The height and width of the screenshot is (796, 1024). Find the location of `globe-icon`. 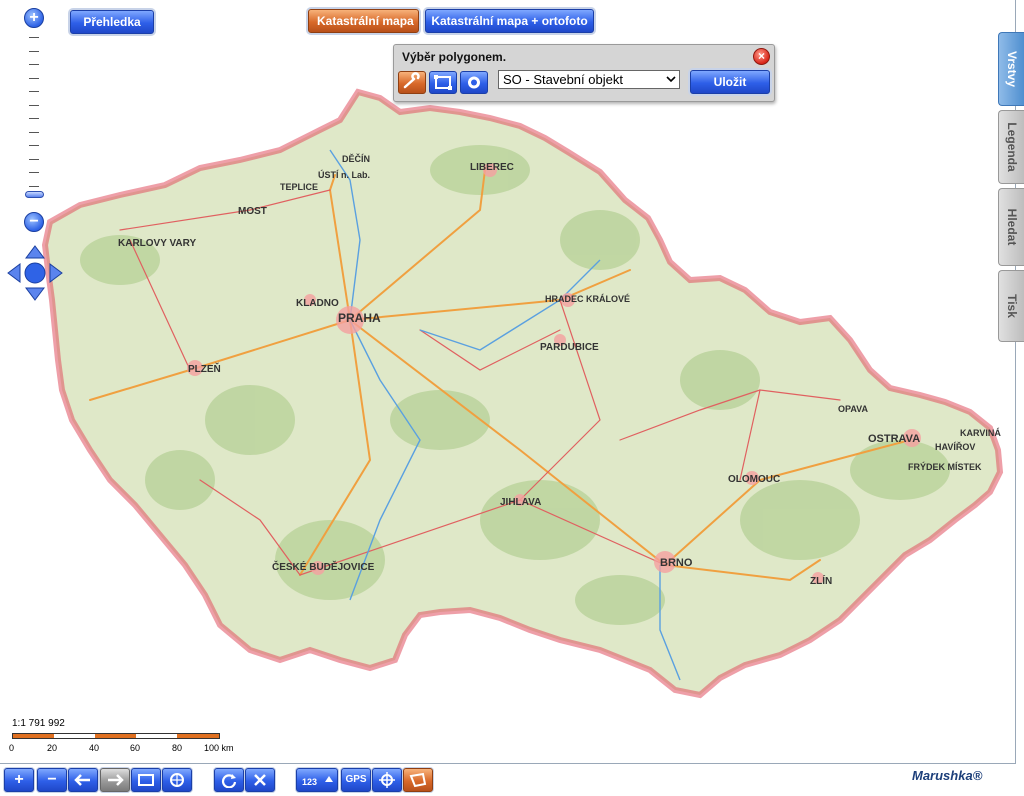

globe-icon is located at coordinates (177, 780).